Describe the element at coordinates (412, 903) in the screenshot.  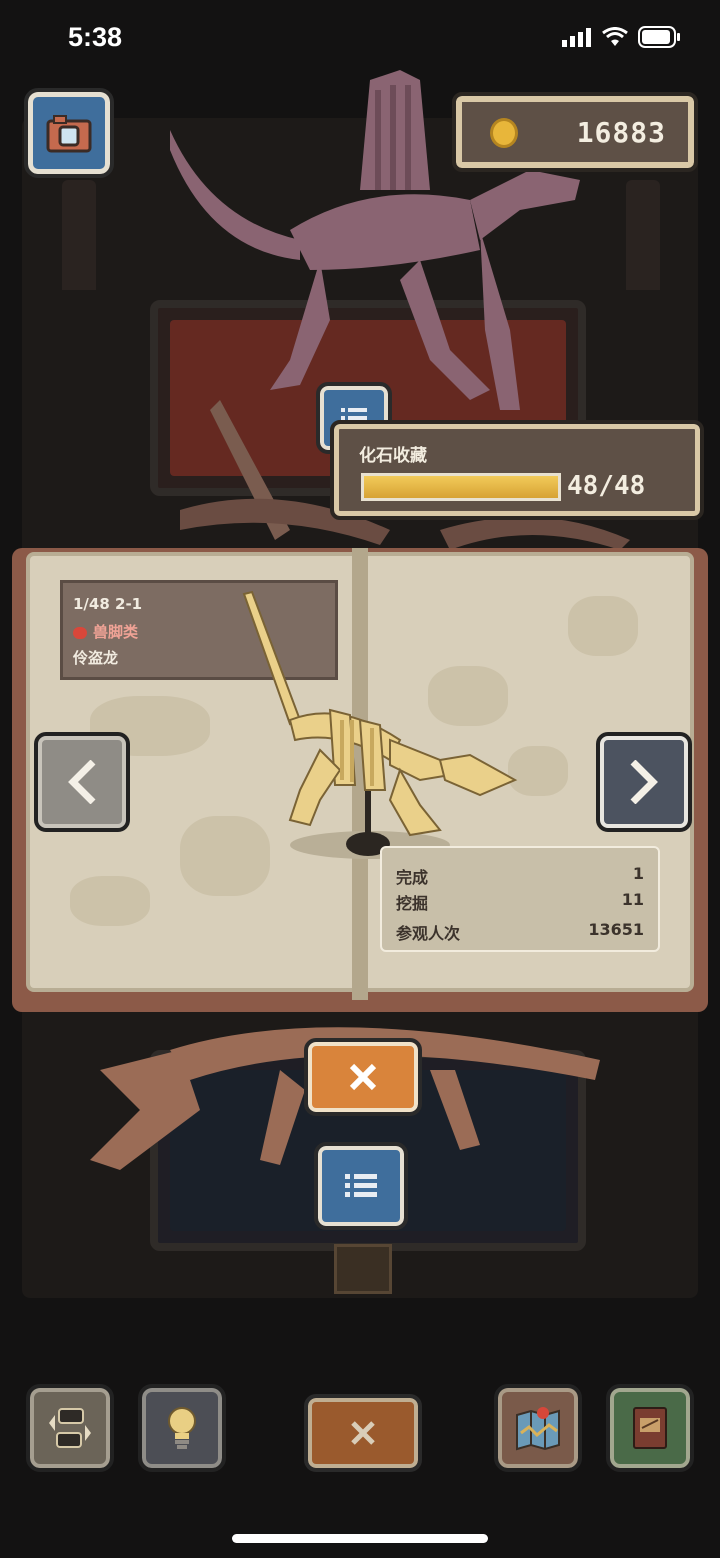
I see `stat-label: 挖掘` at that location.